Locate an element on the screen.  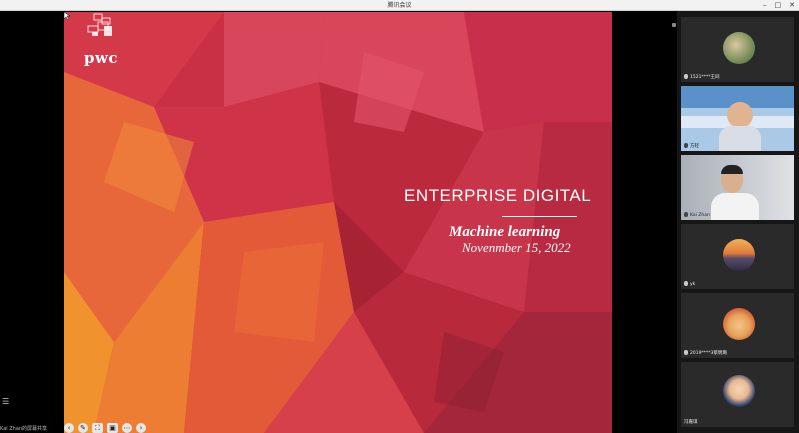
mouse-cursor-icon is located at coordinates (67, 16).